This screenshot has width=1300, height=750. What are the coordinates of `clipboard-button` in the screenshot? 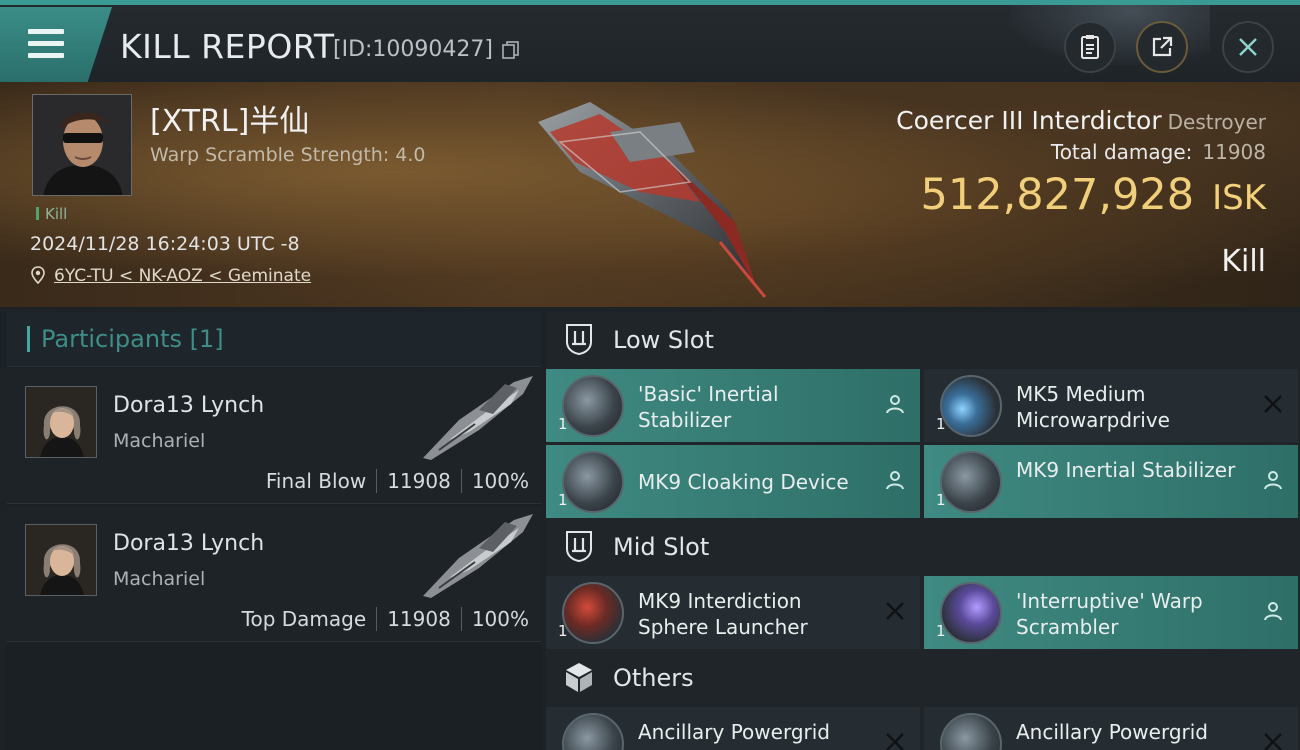 It's located at (1090, 47).